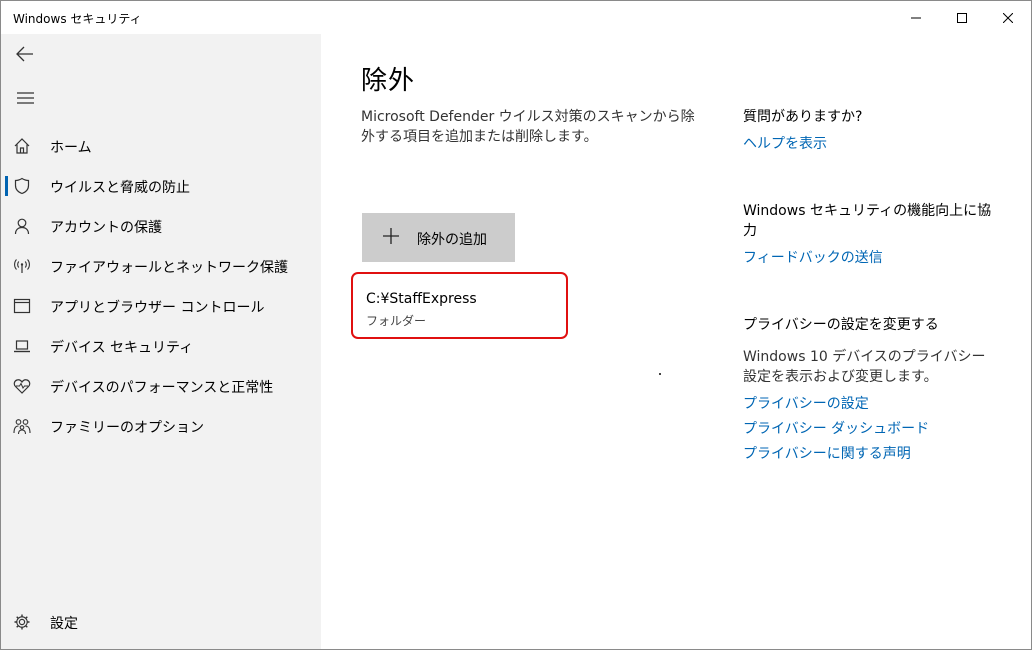 The height and width of the screenshot is (650, 1032). What do you see at coordinates (841, 325) in the screenshot?
I see `privacy-heading: プライバシーの設定を変更する` at bounding box center [841, 325].